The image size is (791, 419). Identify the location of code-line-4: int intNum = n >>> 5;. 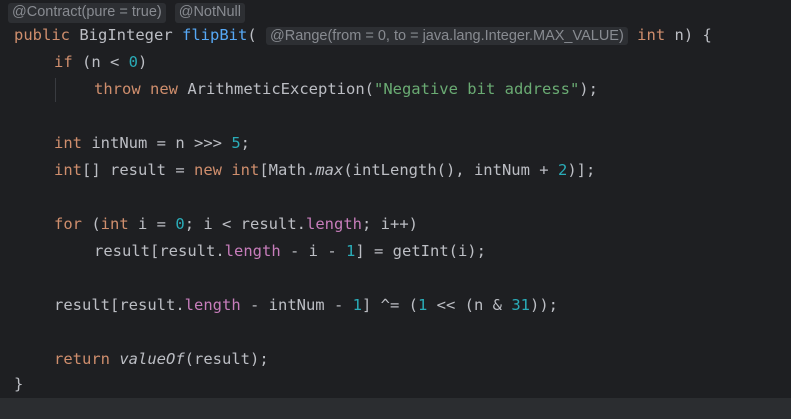
(152, 143).